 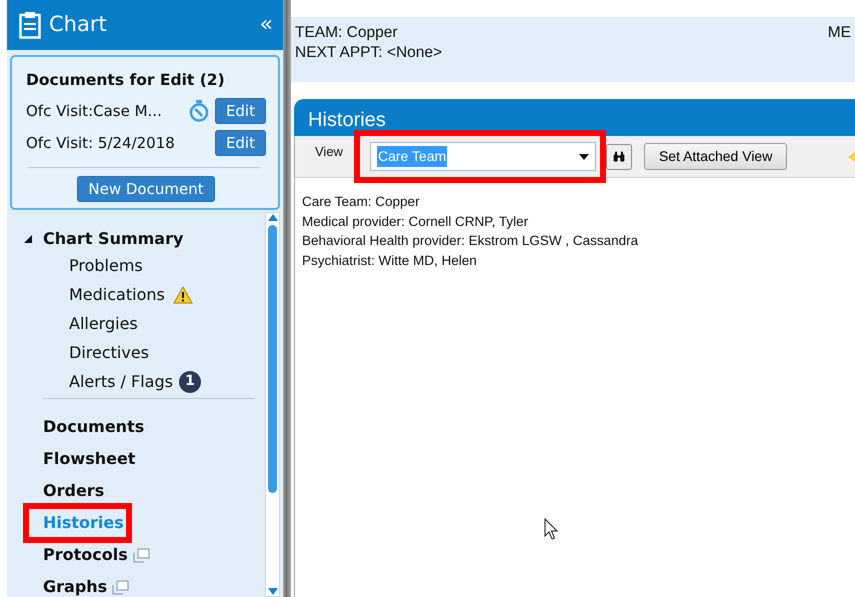 I want to click on banner-text: TEAM: Copper, so click(x=347, y=33).